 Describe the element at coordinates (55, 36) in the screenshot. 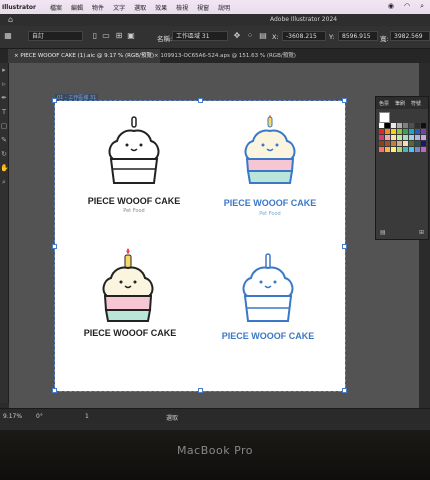

I see `preset-select: 自訂` at that location.